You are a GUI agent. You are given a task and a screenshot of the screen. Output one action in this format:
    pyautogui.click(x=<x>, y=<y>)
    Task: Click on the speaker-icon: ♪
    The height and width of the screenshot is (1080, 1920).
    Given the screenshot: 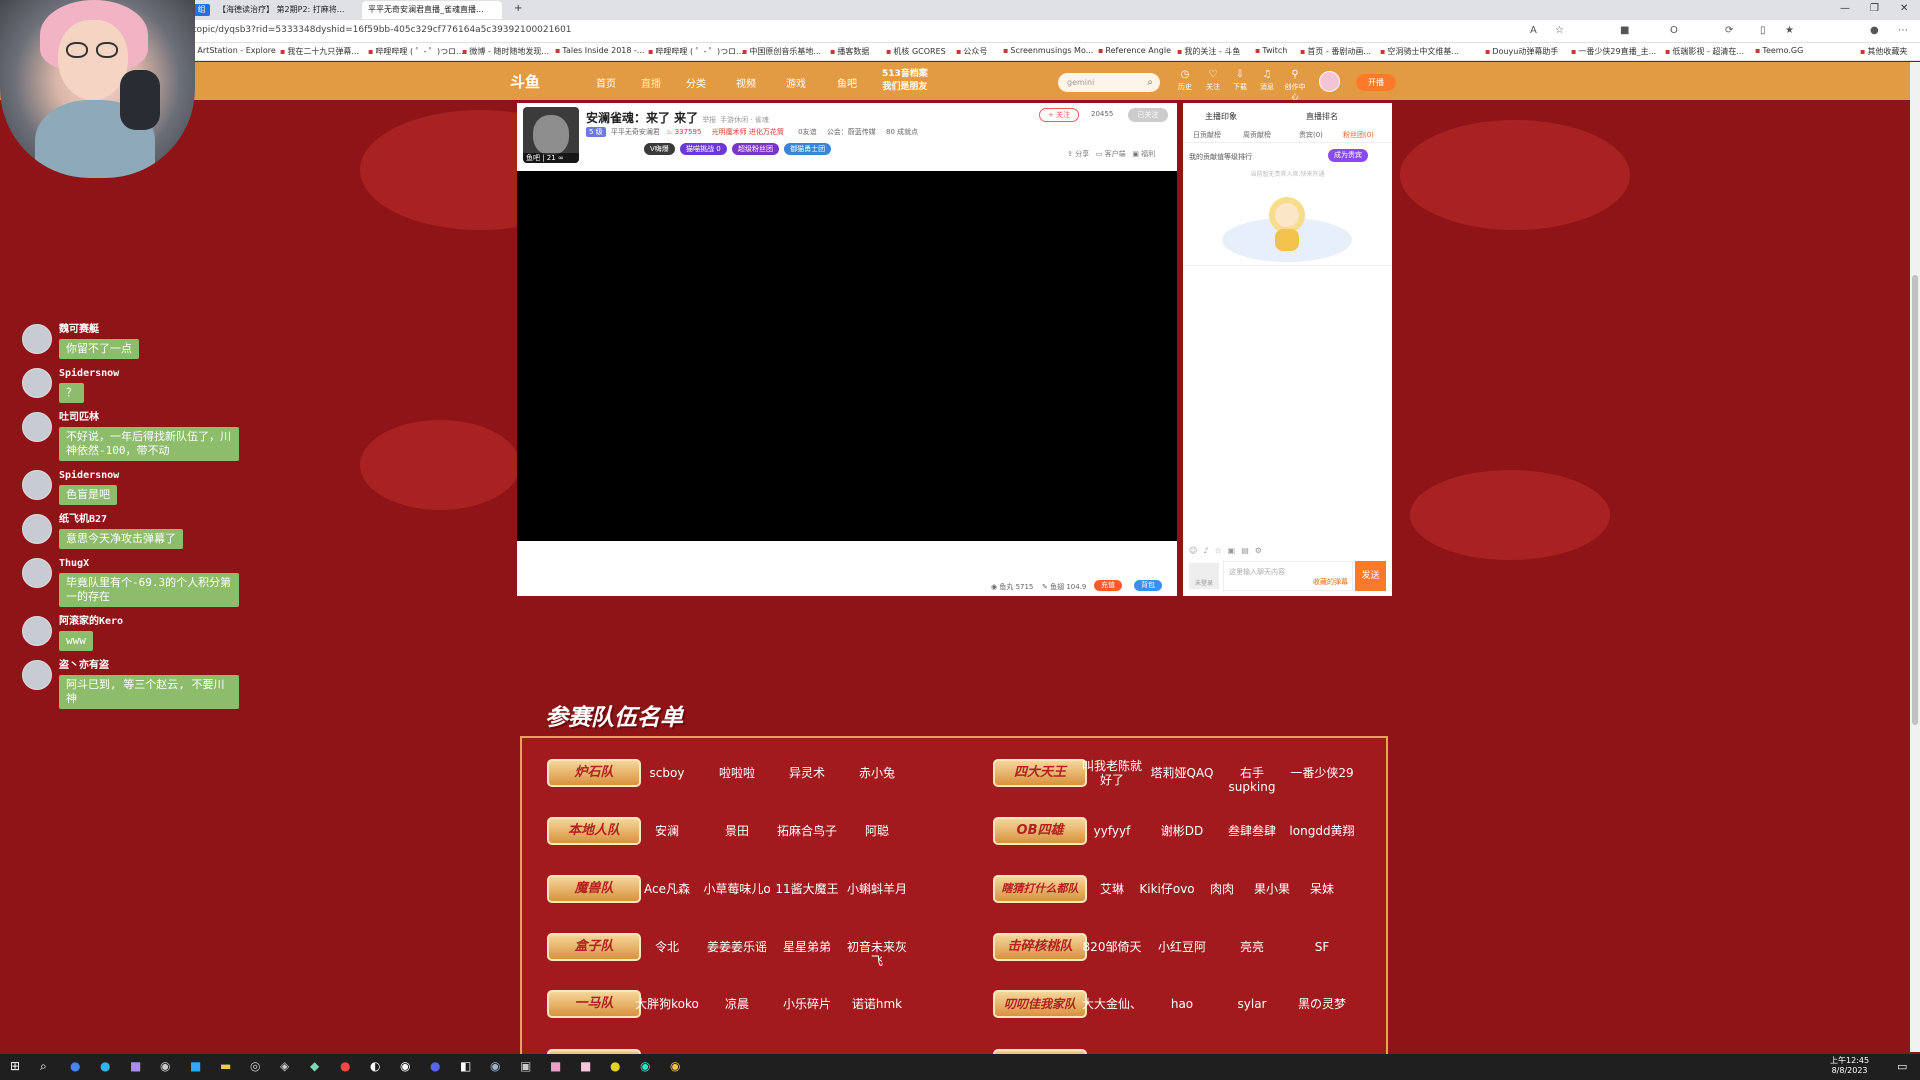 What is the action you would take?
    pyautogui.click(x=1208, y=550)
    